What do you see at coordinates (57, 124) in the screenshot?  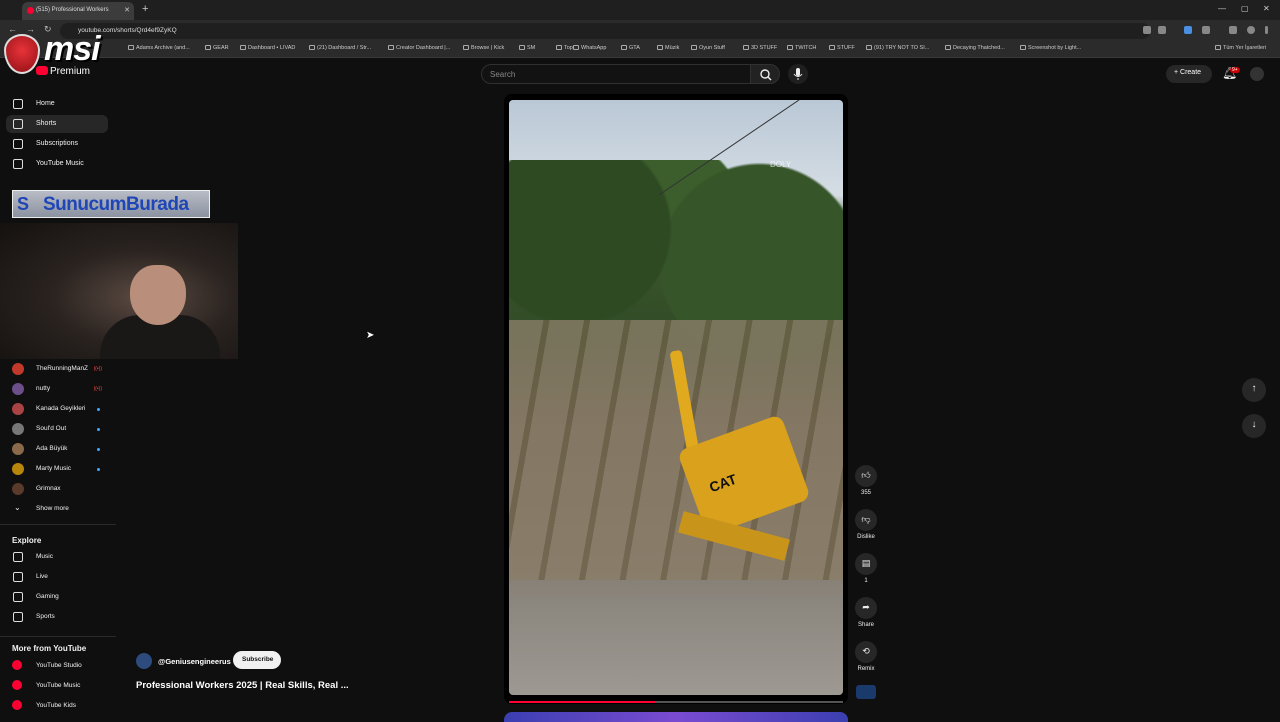 I see `sidebar-item-shorts: Shorts` at bounding box center [57, 124].